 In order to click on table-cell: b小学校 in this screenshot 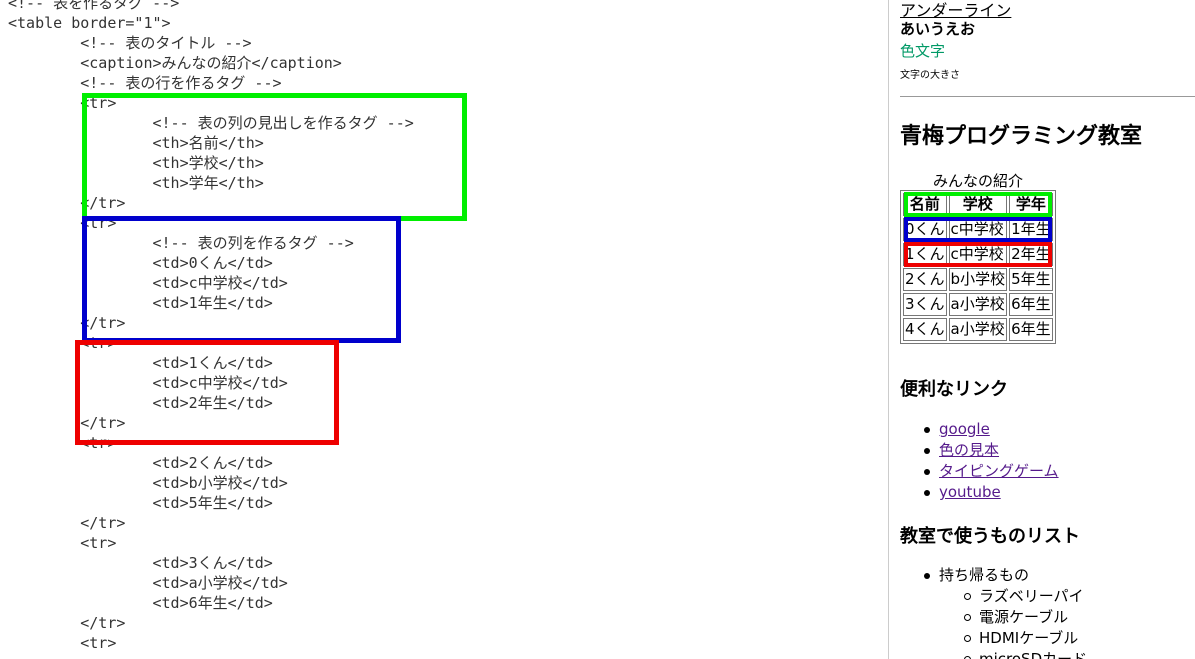, I will do `click(978, 279)`.